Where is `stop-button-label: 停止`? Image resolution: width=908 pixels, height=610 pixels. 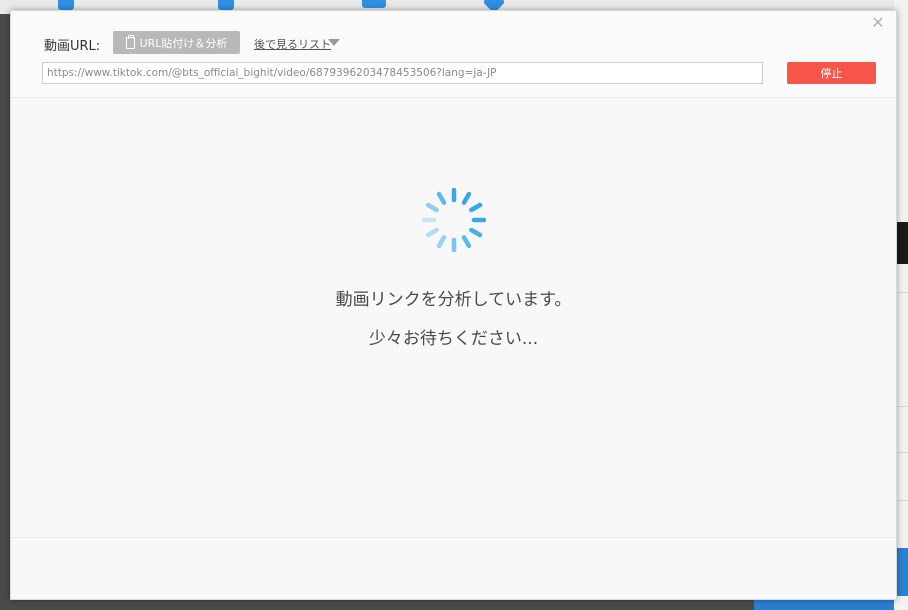 stop-button-label: 停止 is located at coordinates (831, 73).